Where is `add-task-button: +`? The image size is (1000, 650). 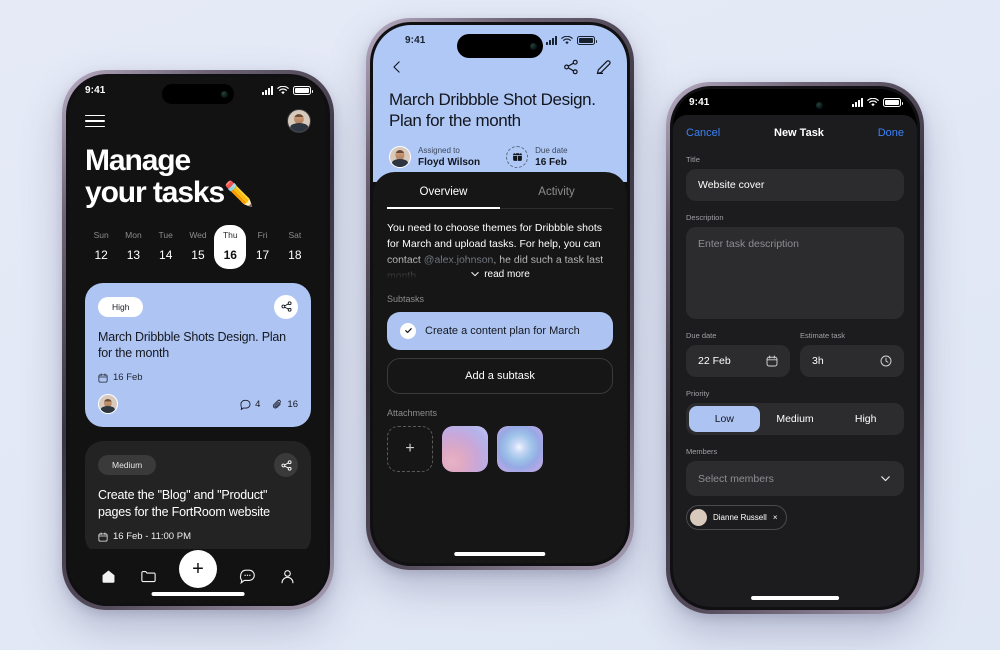
add-task-button: + is located at coordinates (197, 569).